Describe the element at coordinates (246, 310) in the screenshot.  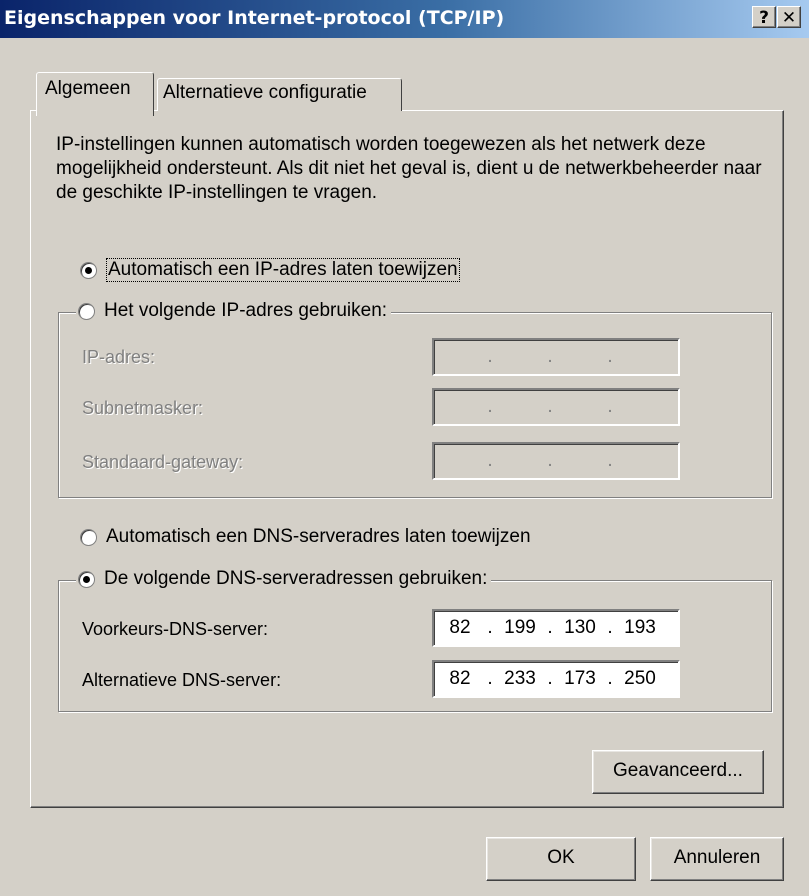
I see `radio-manual-ip-label: Het volgende IP-adres gebruiken:` at that location.